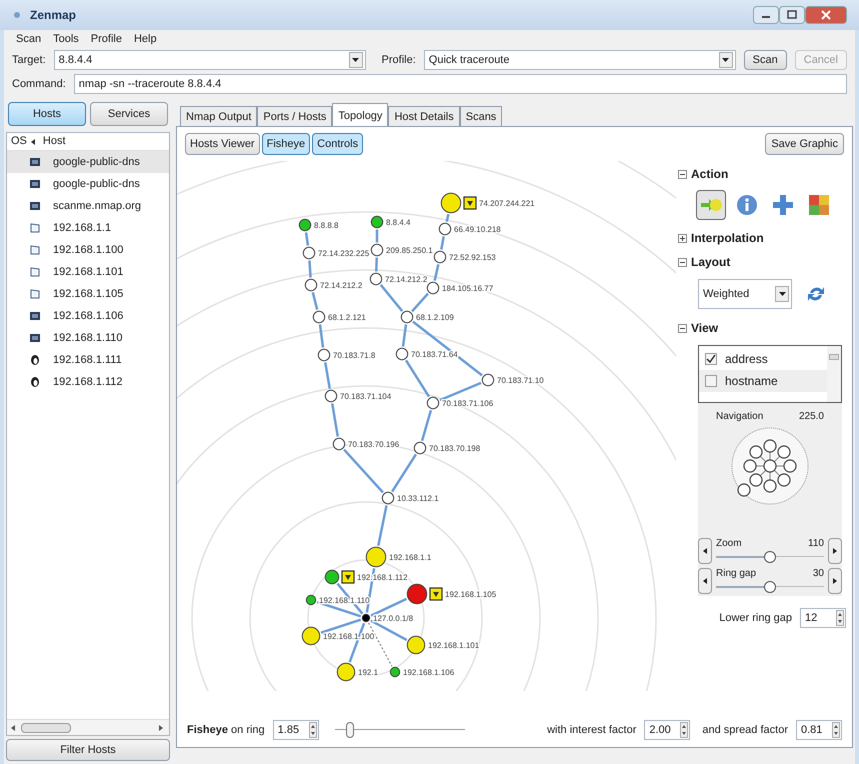  Describe the element at coordinates (88, 727) in the screenshot. I see `horizontal-scrollbar` at that location.